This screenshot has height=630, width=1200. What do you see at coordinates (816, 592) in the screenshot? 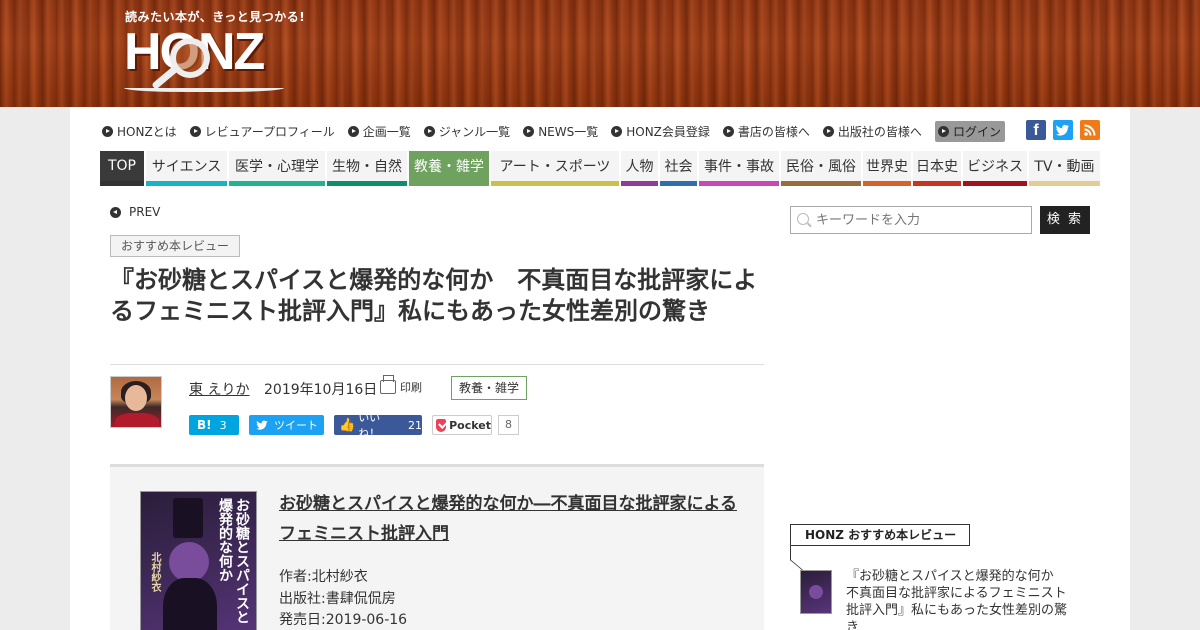
I see `recommended-item-thumbnail` at bounding box center [816, 592].